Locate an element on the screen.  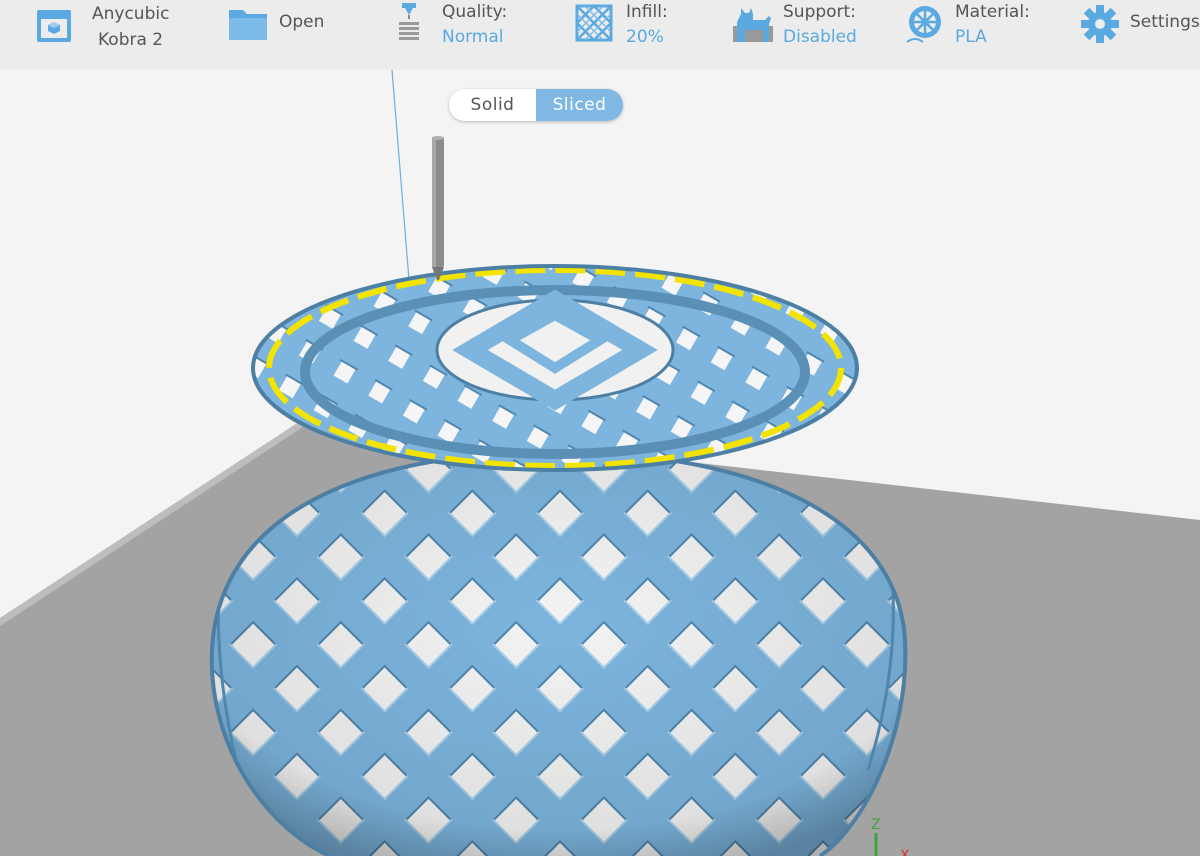
solid-view-button: Solid is located at coordinates (492, 105).